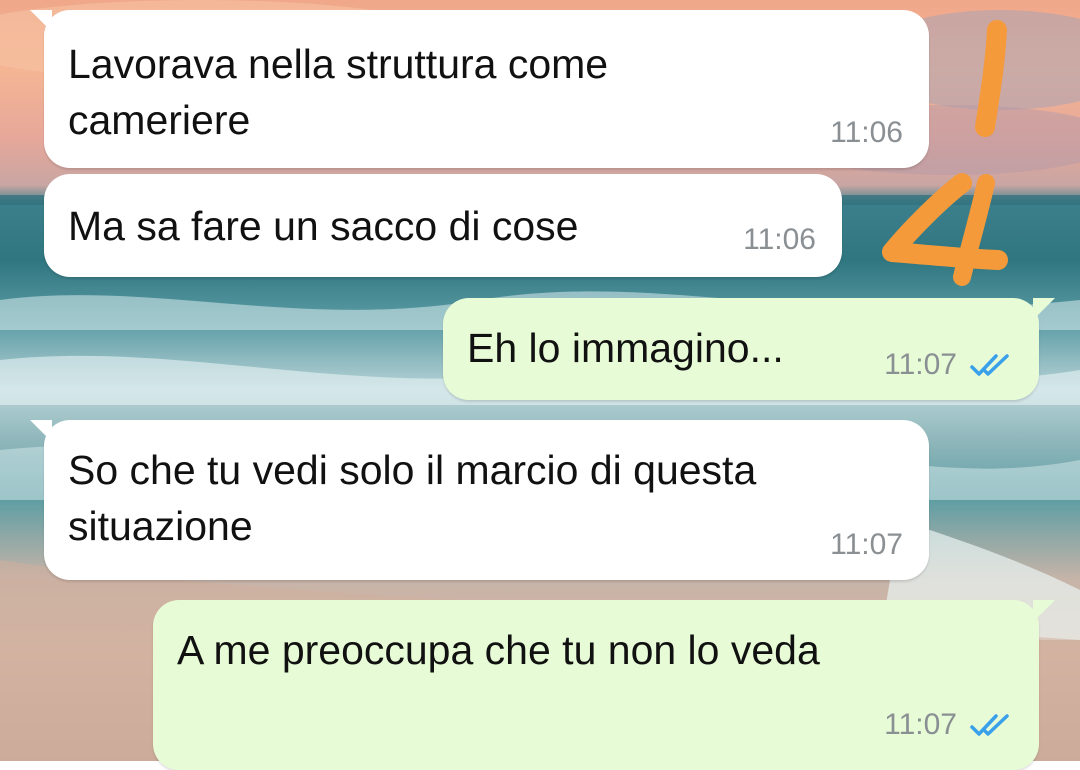 This screenshot has height=770, width=1080. I want to click on message-timestamp: 11:06, so click(779, 239).